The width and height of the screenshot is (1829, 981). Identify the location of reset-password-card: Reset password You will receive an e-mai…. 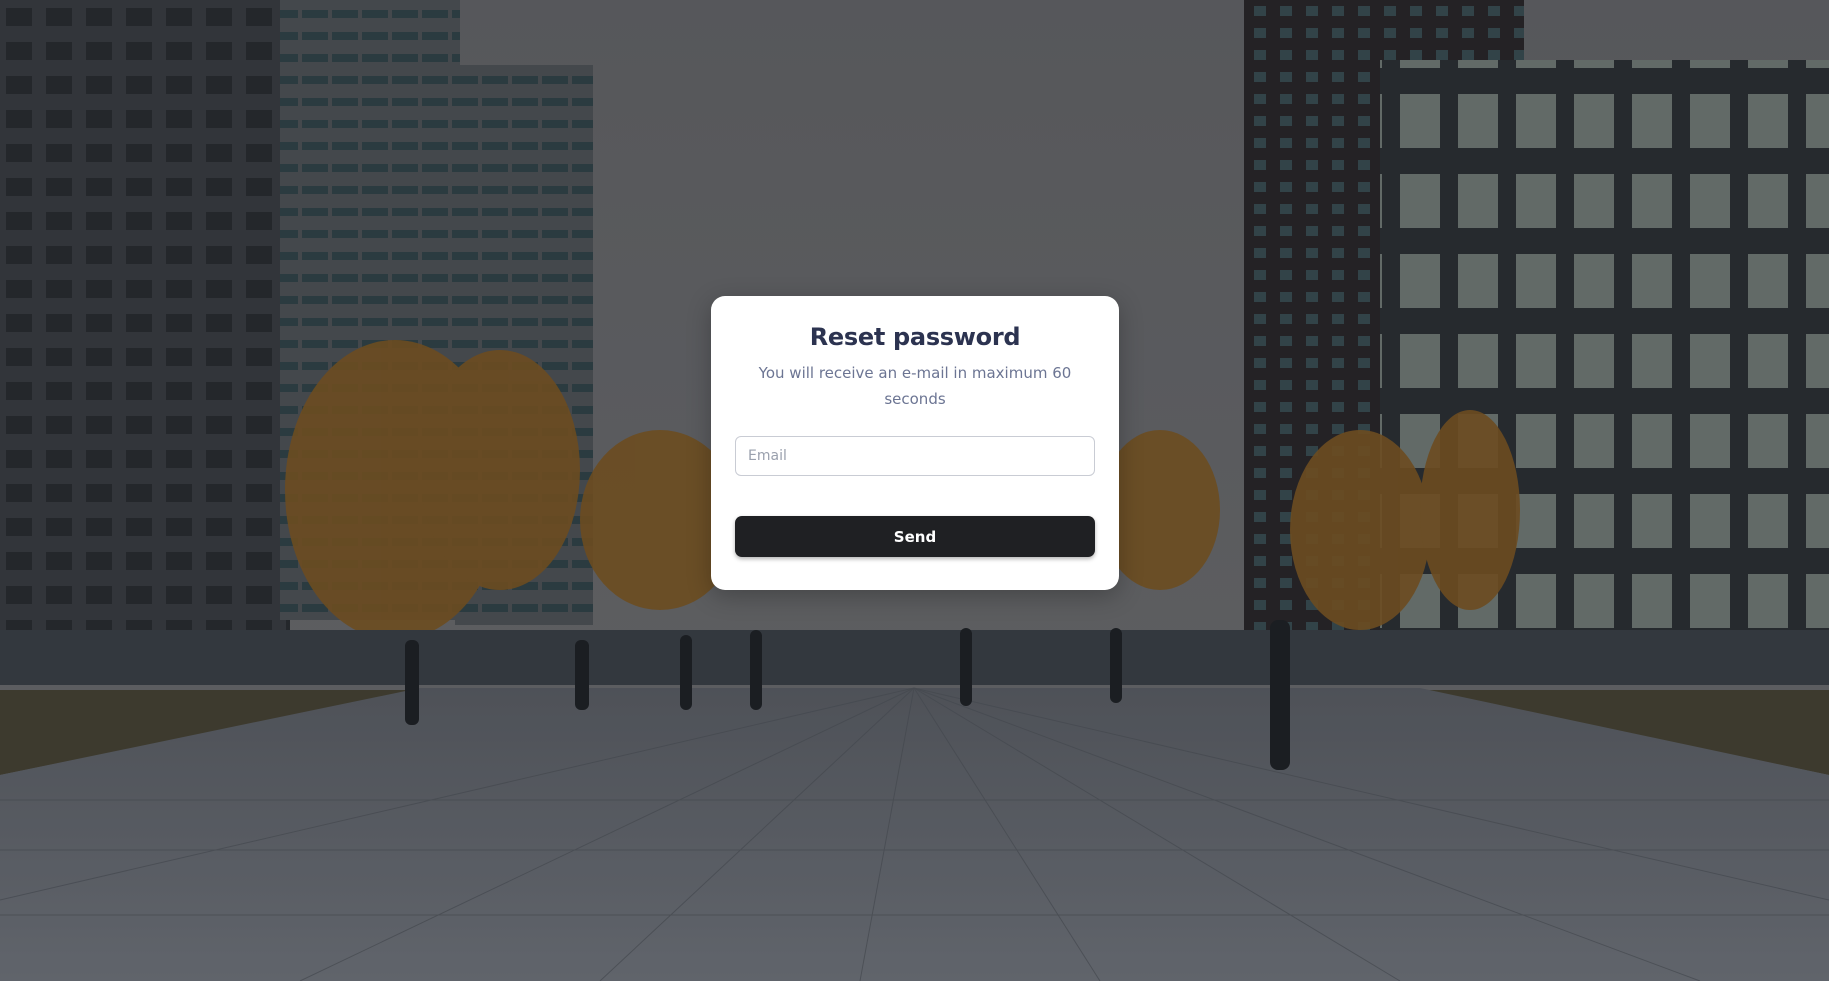
(915, 443).